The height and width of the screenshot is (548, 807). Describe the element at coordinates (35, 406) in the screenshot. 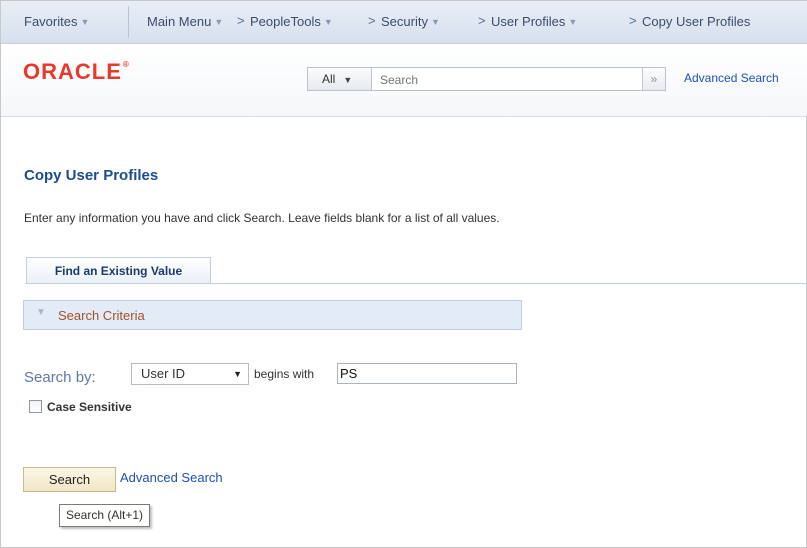

I see `case-sensitive-checkbox` at that location.